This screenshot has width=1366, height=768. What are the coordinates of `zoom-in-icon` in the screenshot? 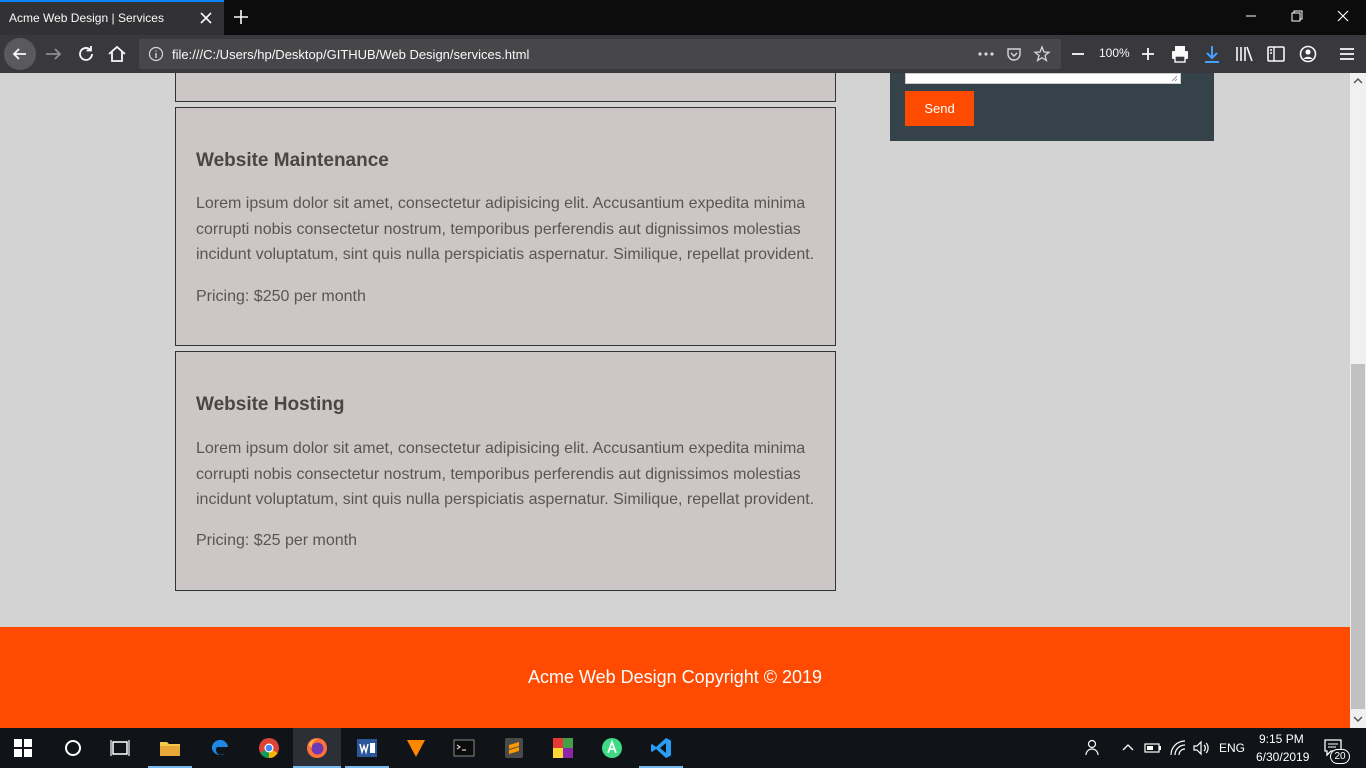 It's located at (1148, 54).